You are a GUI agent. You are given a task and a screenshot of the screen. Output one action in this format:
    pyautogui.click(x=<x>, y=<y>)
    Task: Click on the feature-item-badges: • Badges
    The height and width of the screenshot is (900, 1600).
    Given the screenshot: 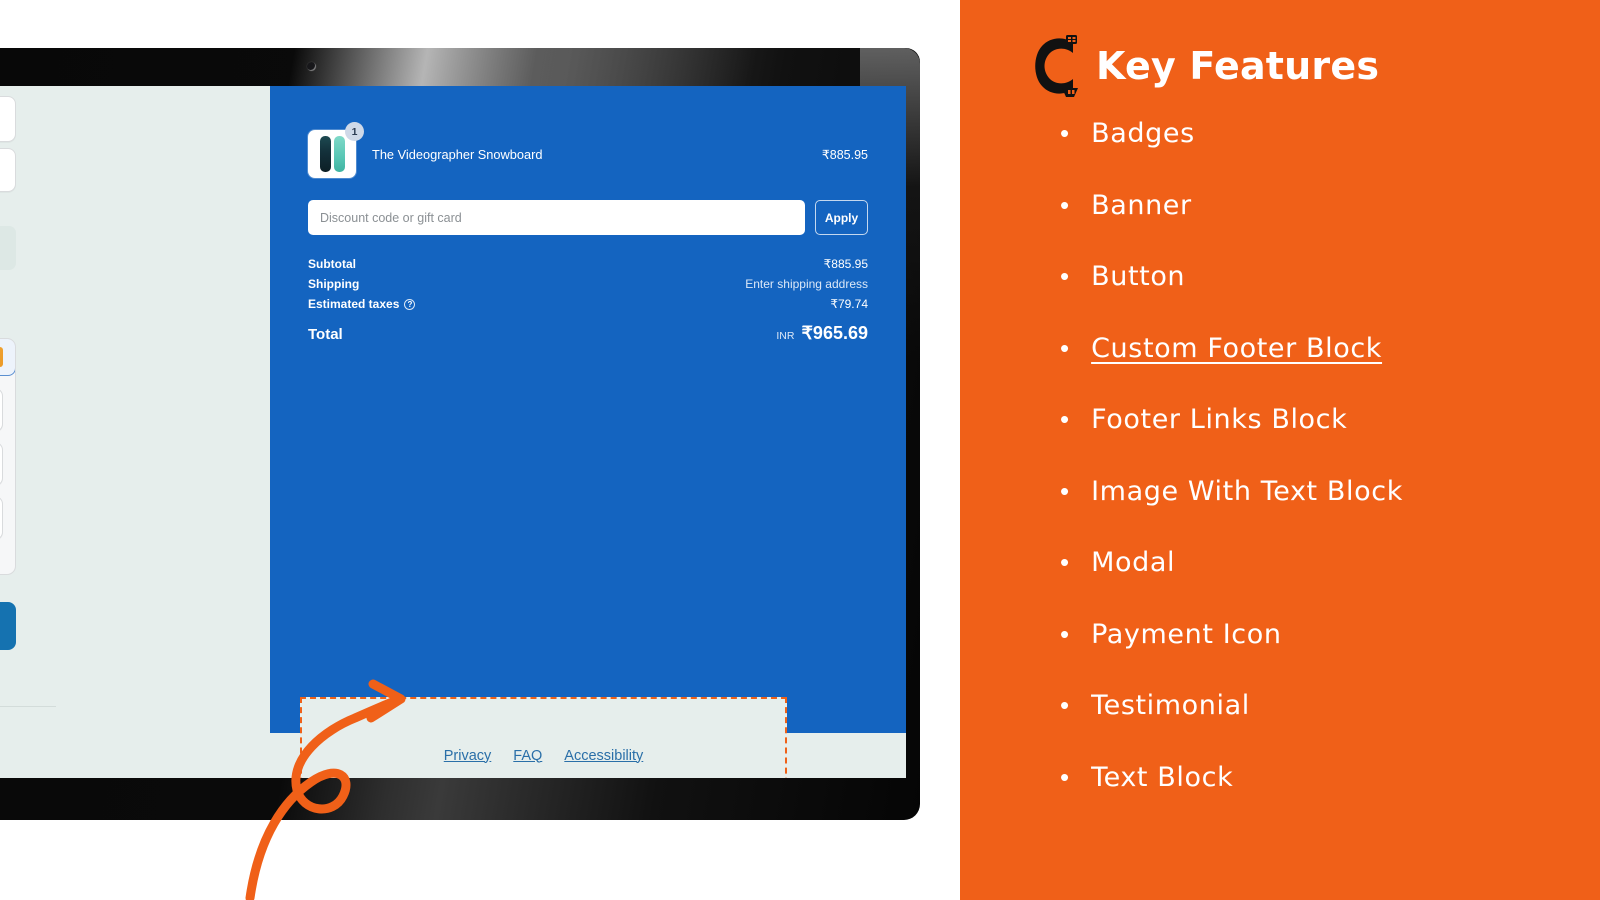 What is the action you would take?
    pyautogui.click(x=1320, y=154)
    